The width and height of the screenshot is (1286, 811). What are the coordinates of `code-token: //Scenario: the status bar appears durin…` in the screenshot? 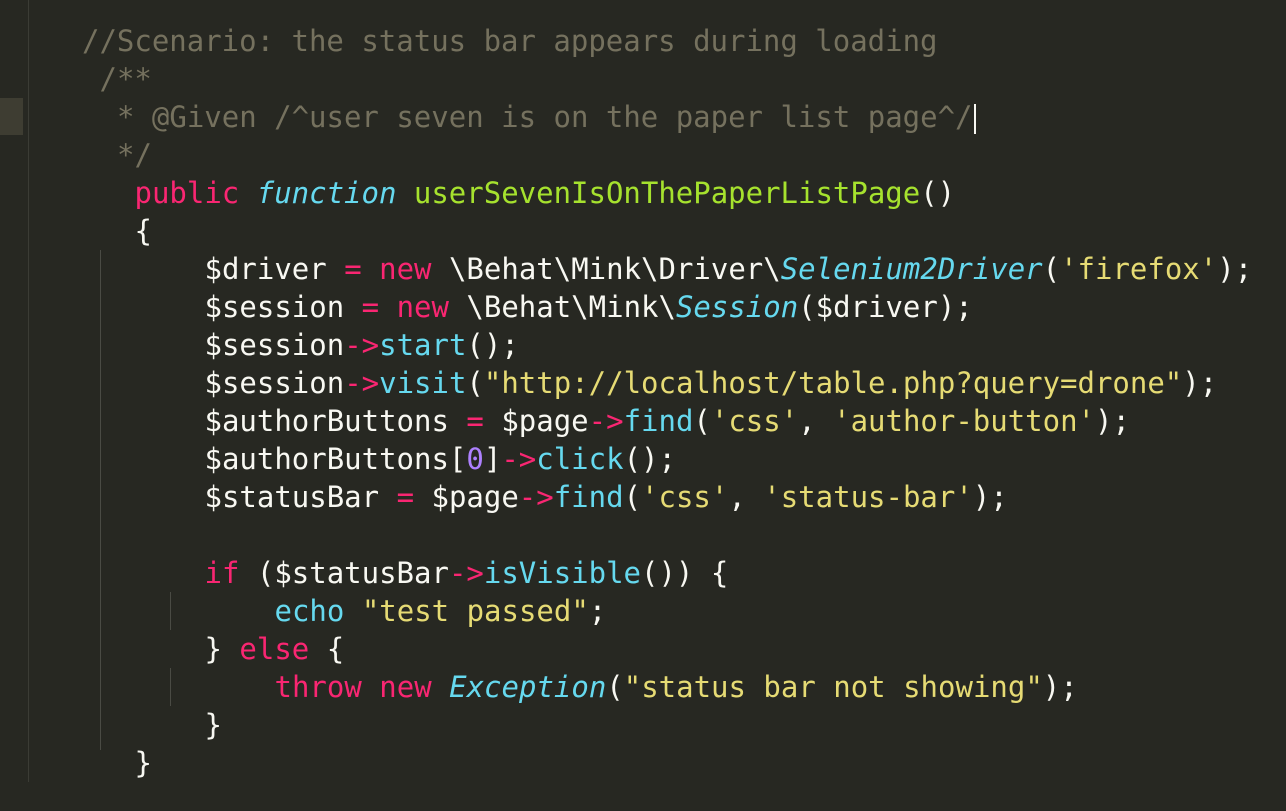 It's located at (510, 41).